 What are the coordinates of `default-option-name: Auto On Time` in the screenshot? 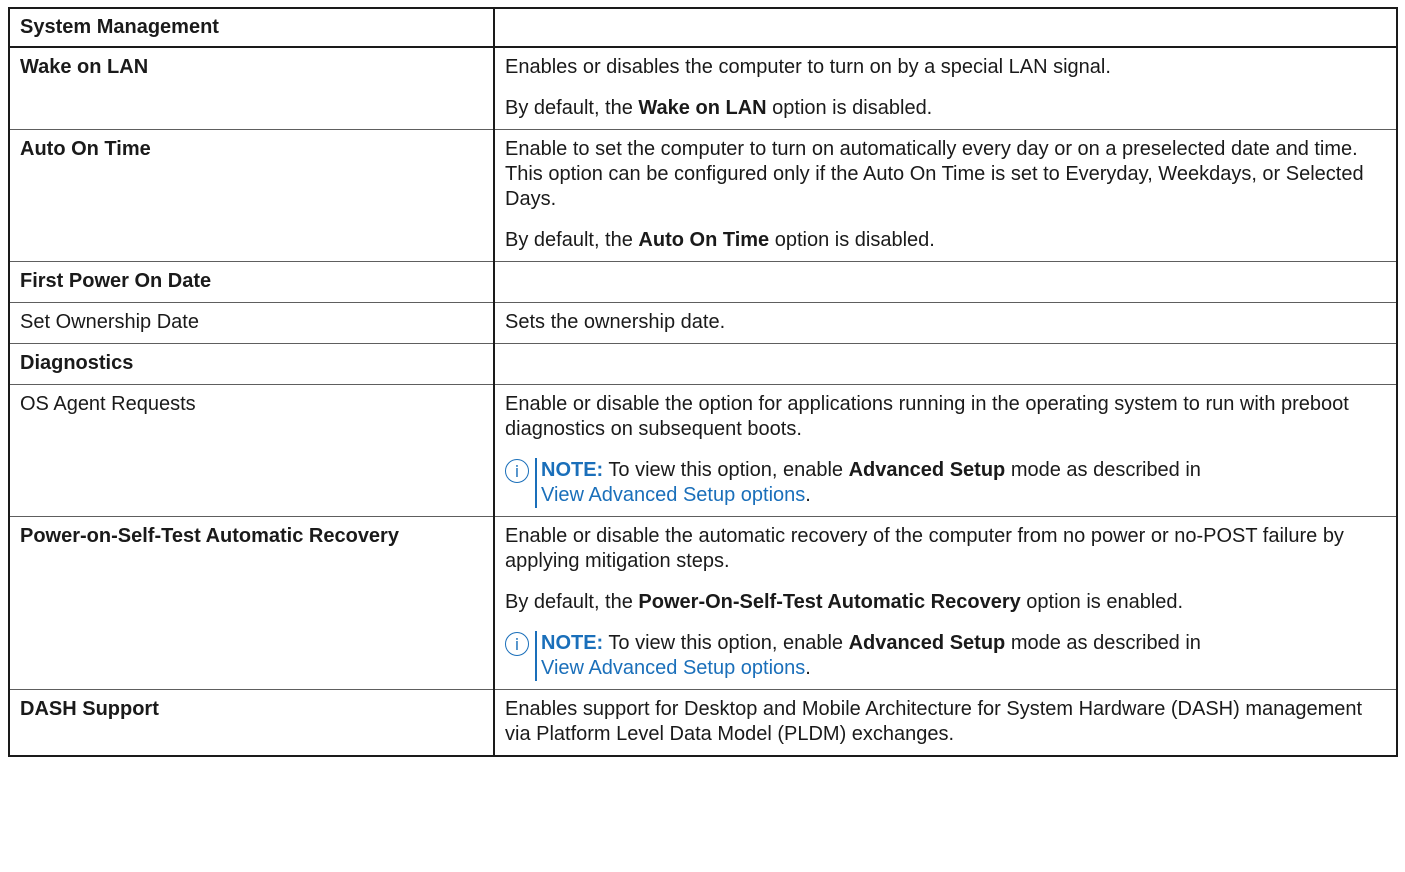 It's located at (704, 240).